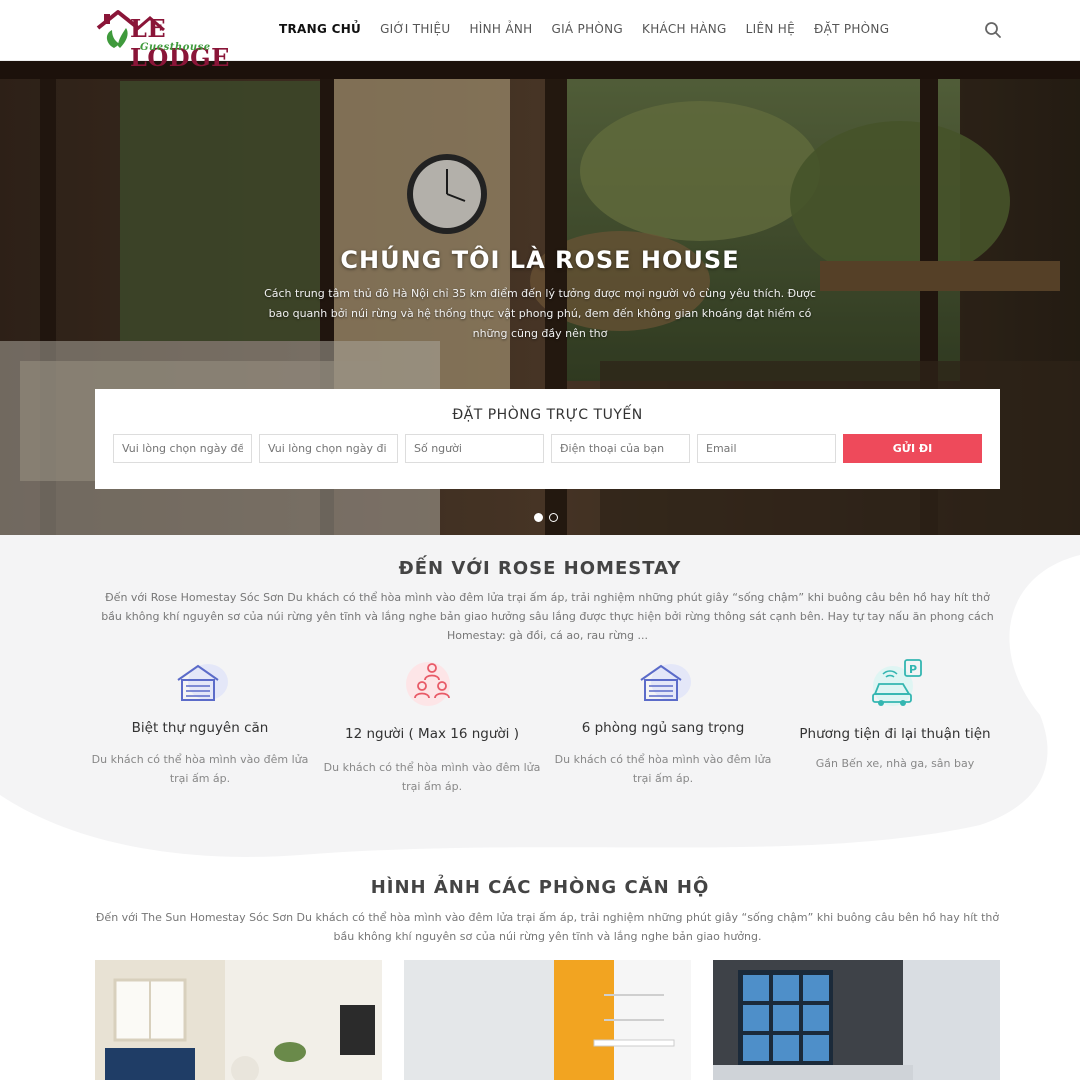  What do you see at coordinates (546, 517) in the screenshot?
I see `slider-dots` at bounding box center [546, 517].